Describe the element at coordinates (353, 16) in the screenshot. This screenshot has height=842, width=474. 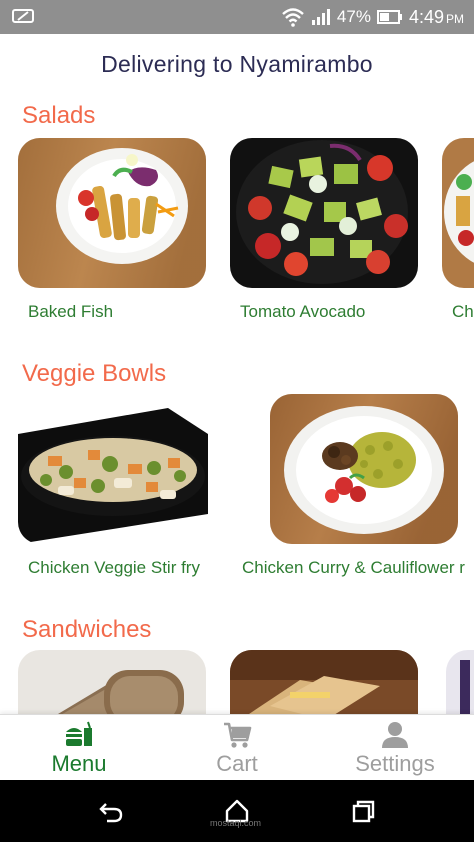
I see `battery-percent: 47%` at that location.